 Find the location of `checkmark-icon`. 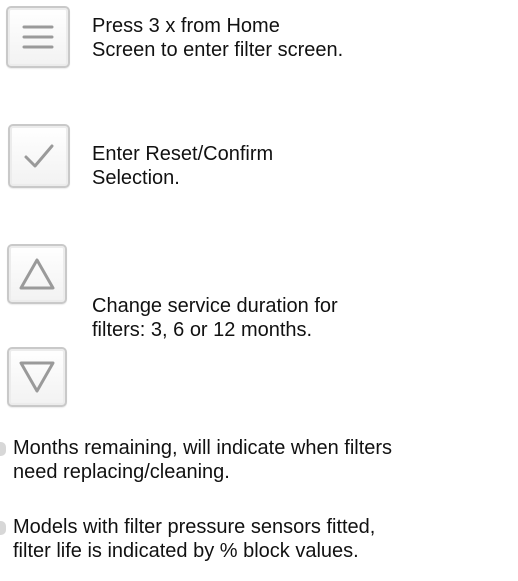

checkmark-icon is located at coordinates (39, 156).